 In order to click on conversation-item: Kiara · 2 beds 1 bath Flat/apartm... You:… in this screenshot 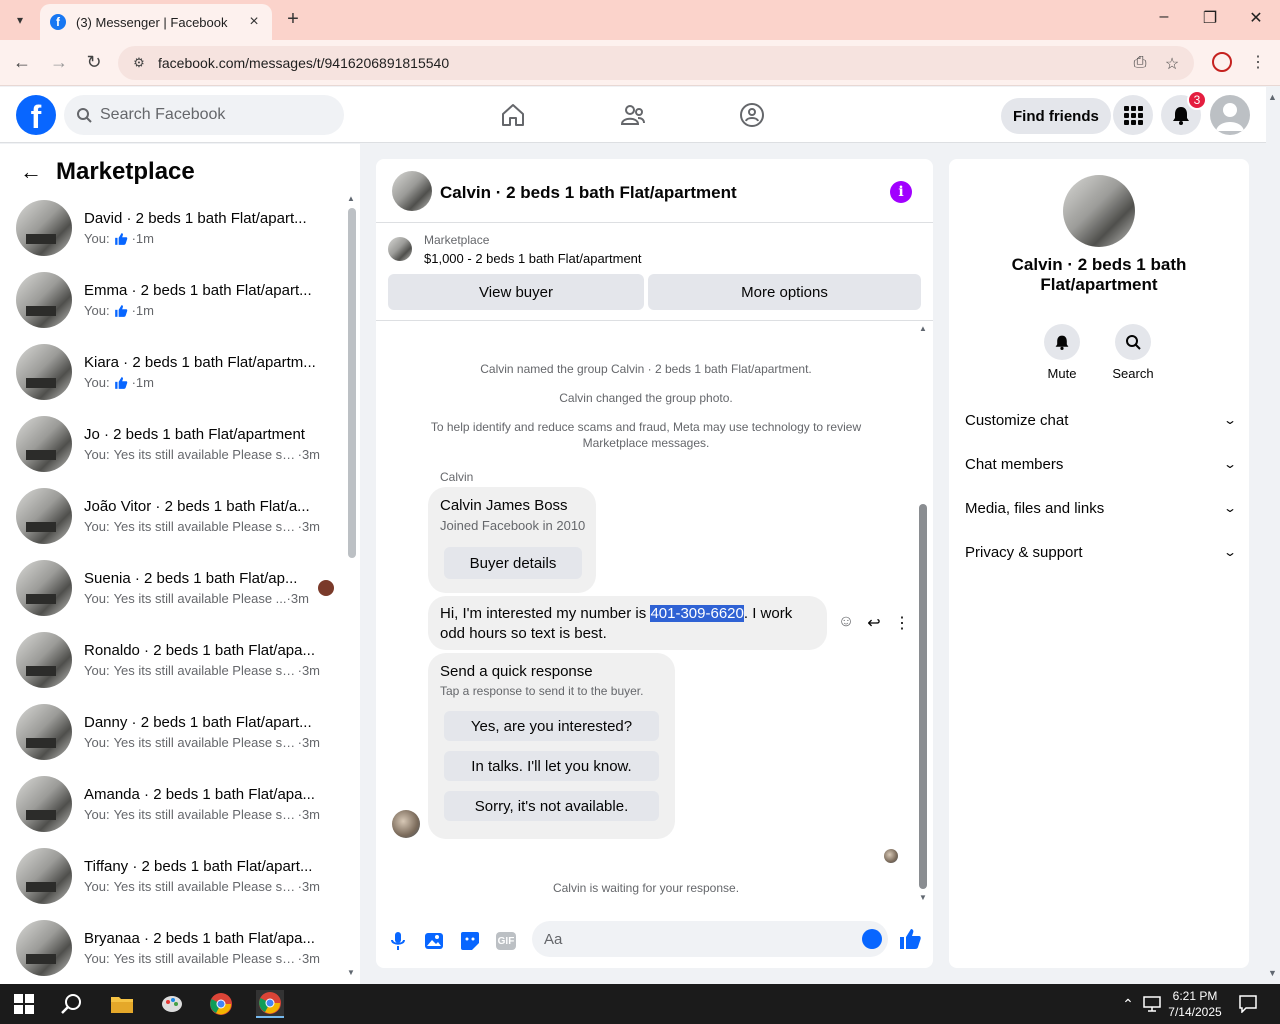, I will do `click(176, 372)`.